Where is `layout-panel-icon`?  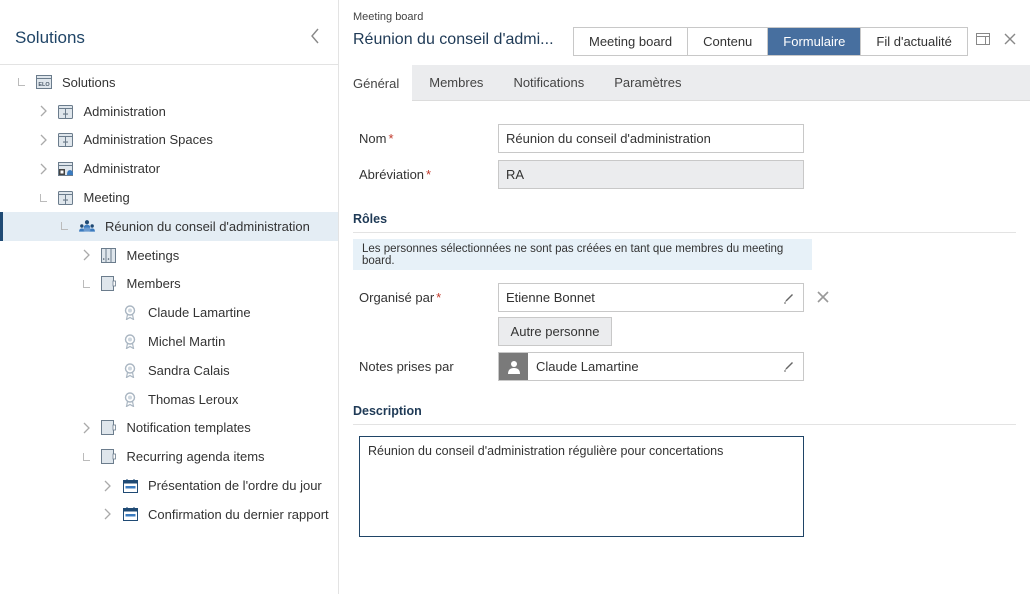 layout-panel-icon is located at coordinates (983, 40).